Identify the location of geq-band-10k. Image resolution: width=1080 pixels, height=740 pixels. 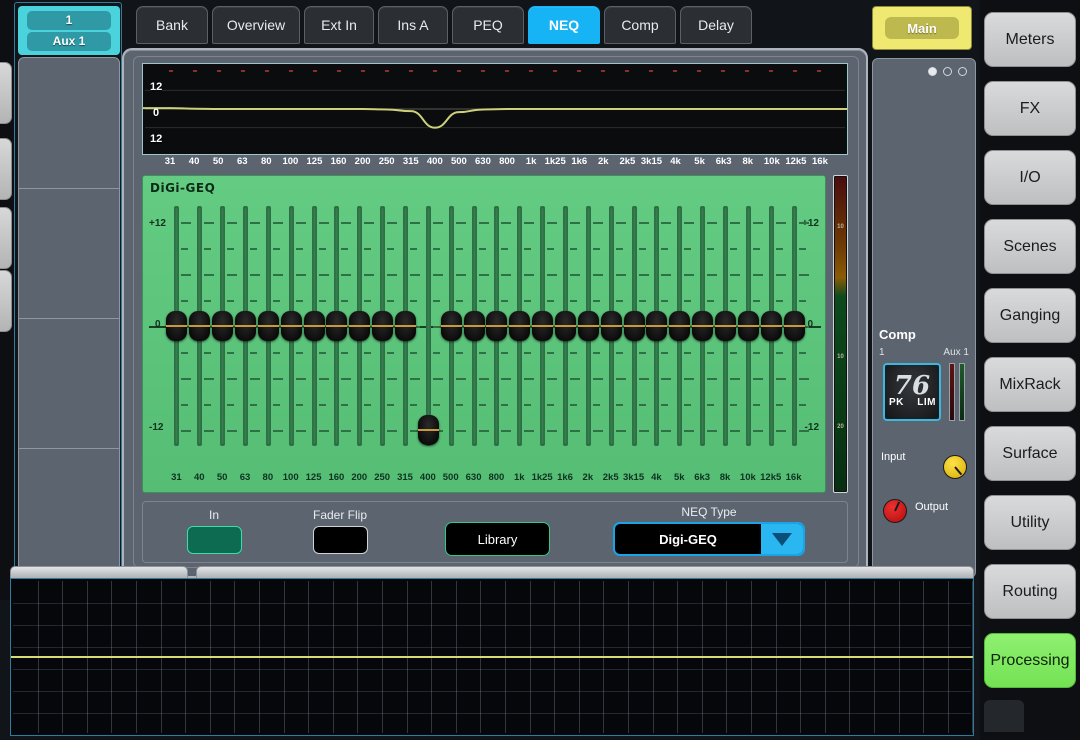
(750, 326).